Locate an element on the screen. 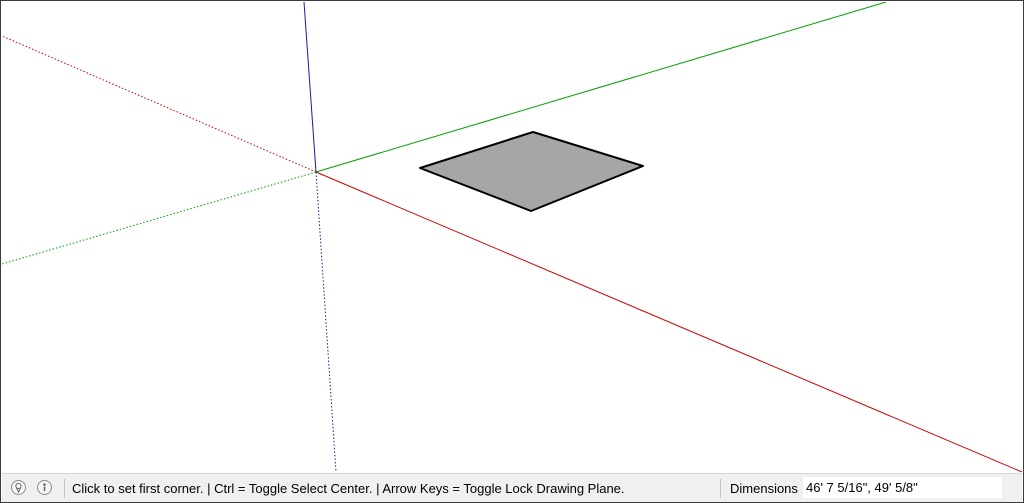 The width and height of the screenshot is (1024, 503). red-axis-negative is located at coordinates (159, 104).